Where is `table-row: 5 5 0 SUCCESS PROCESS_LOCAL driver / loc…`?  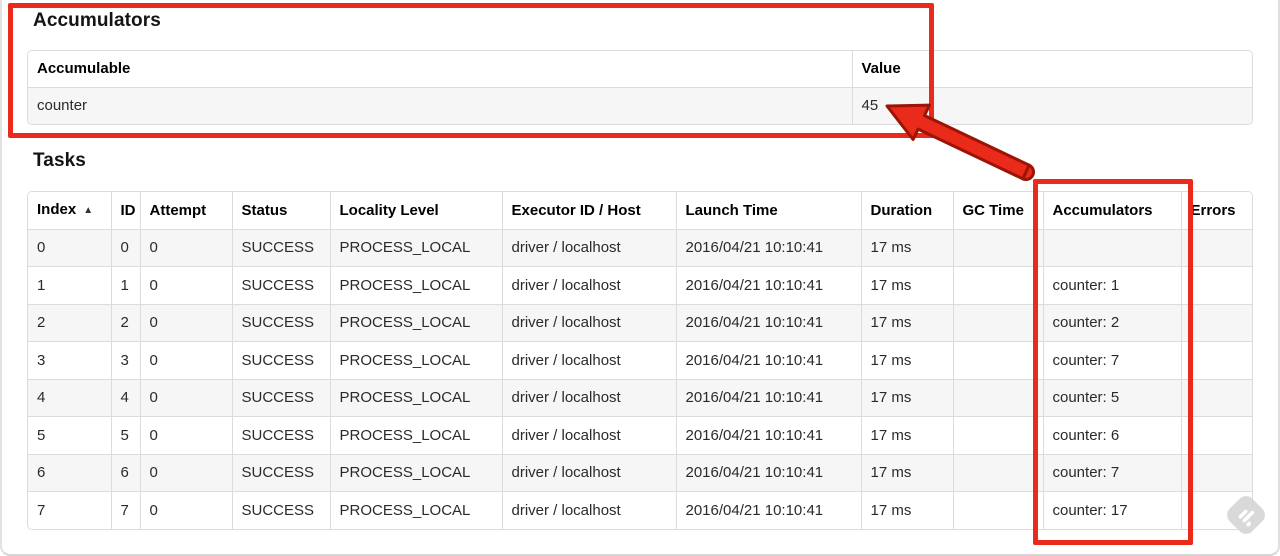
table-row: 5 5 0 SUCCESS PROCESS_LOCAL driver / loc… is located at coordinates (640, 435).